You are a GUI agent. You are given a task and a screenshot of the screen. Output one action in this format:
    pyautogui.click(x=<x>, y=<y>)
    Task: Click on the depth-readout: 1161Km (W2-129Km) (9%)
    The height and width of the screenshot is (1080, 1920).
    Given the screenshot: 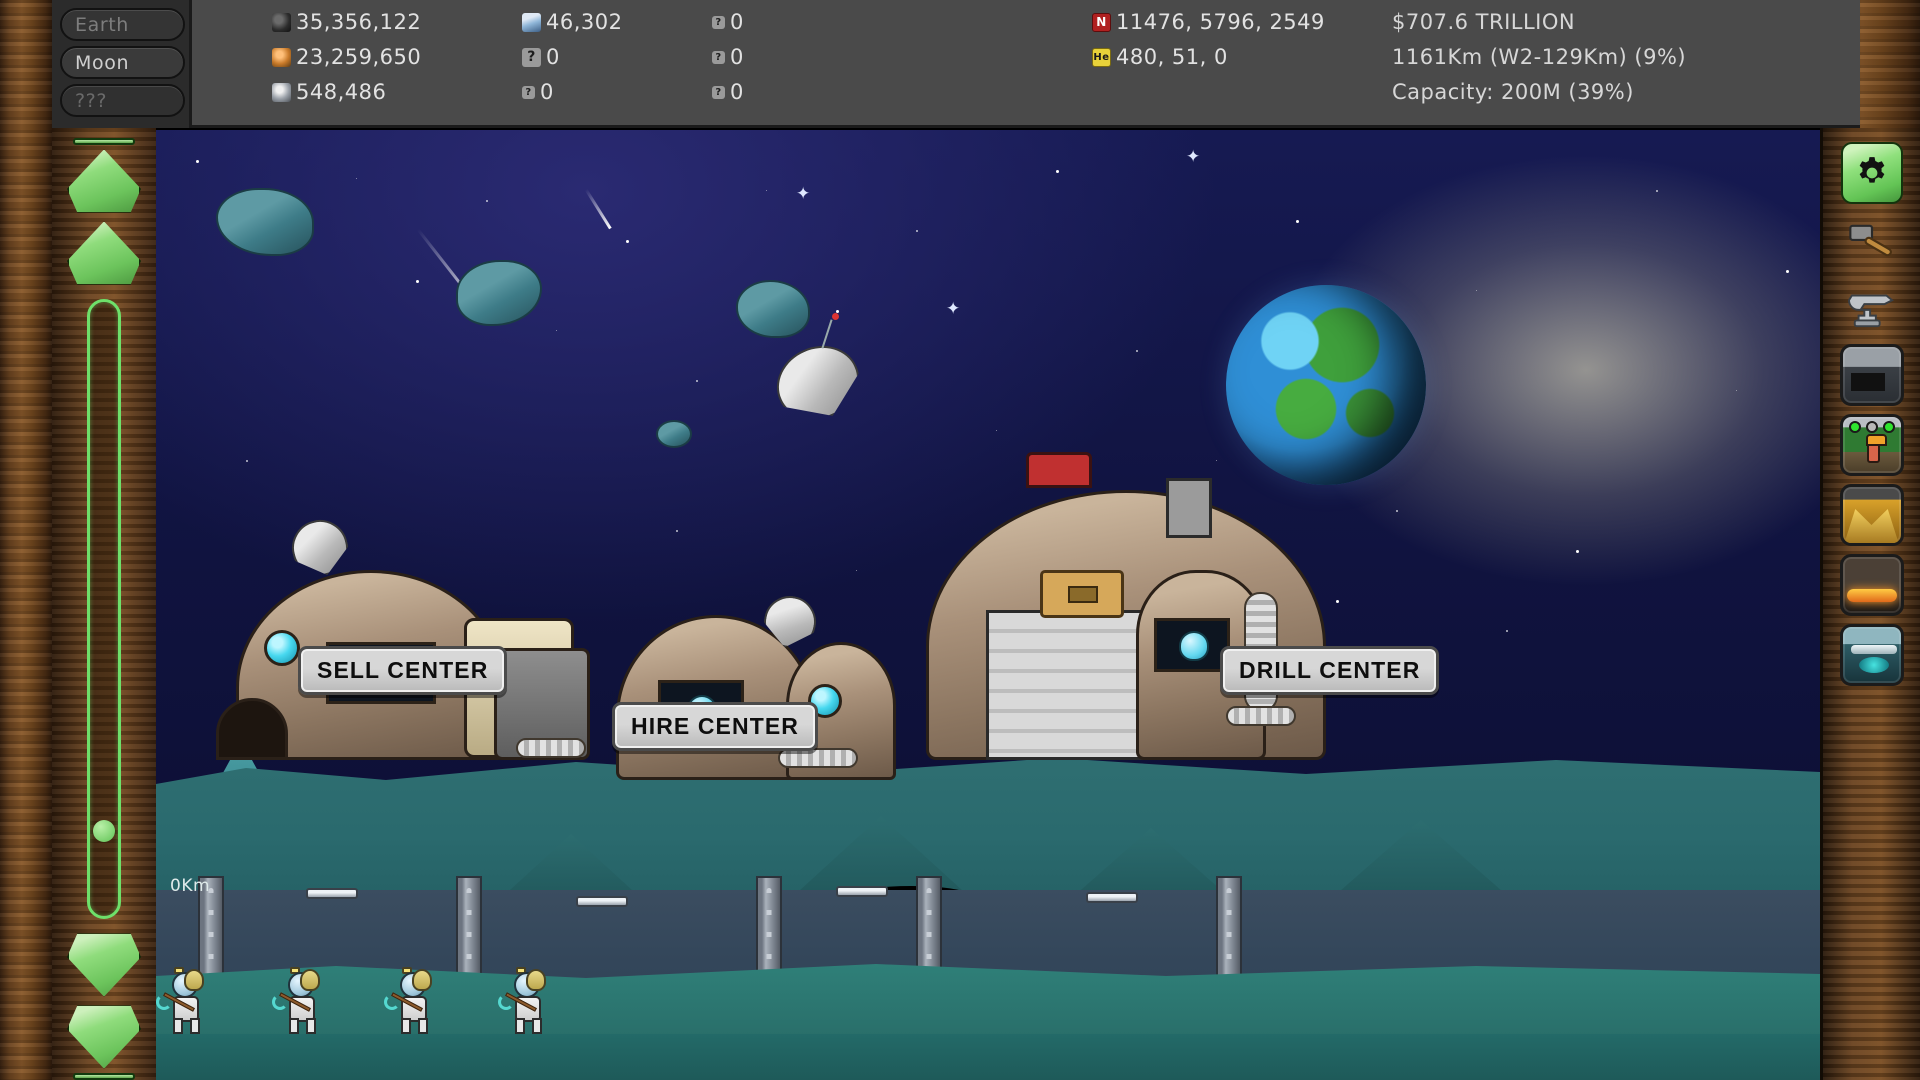 What is the action you would take?
    pyautogui.click(x=1539, y=57)
    